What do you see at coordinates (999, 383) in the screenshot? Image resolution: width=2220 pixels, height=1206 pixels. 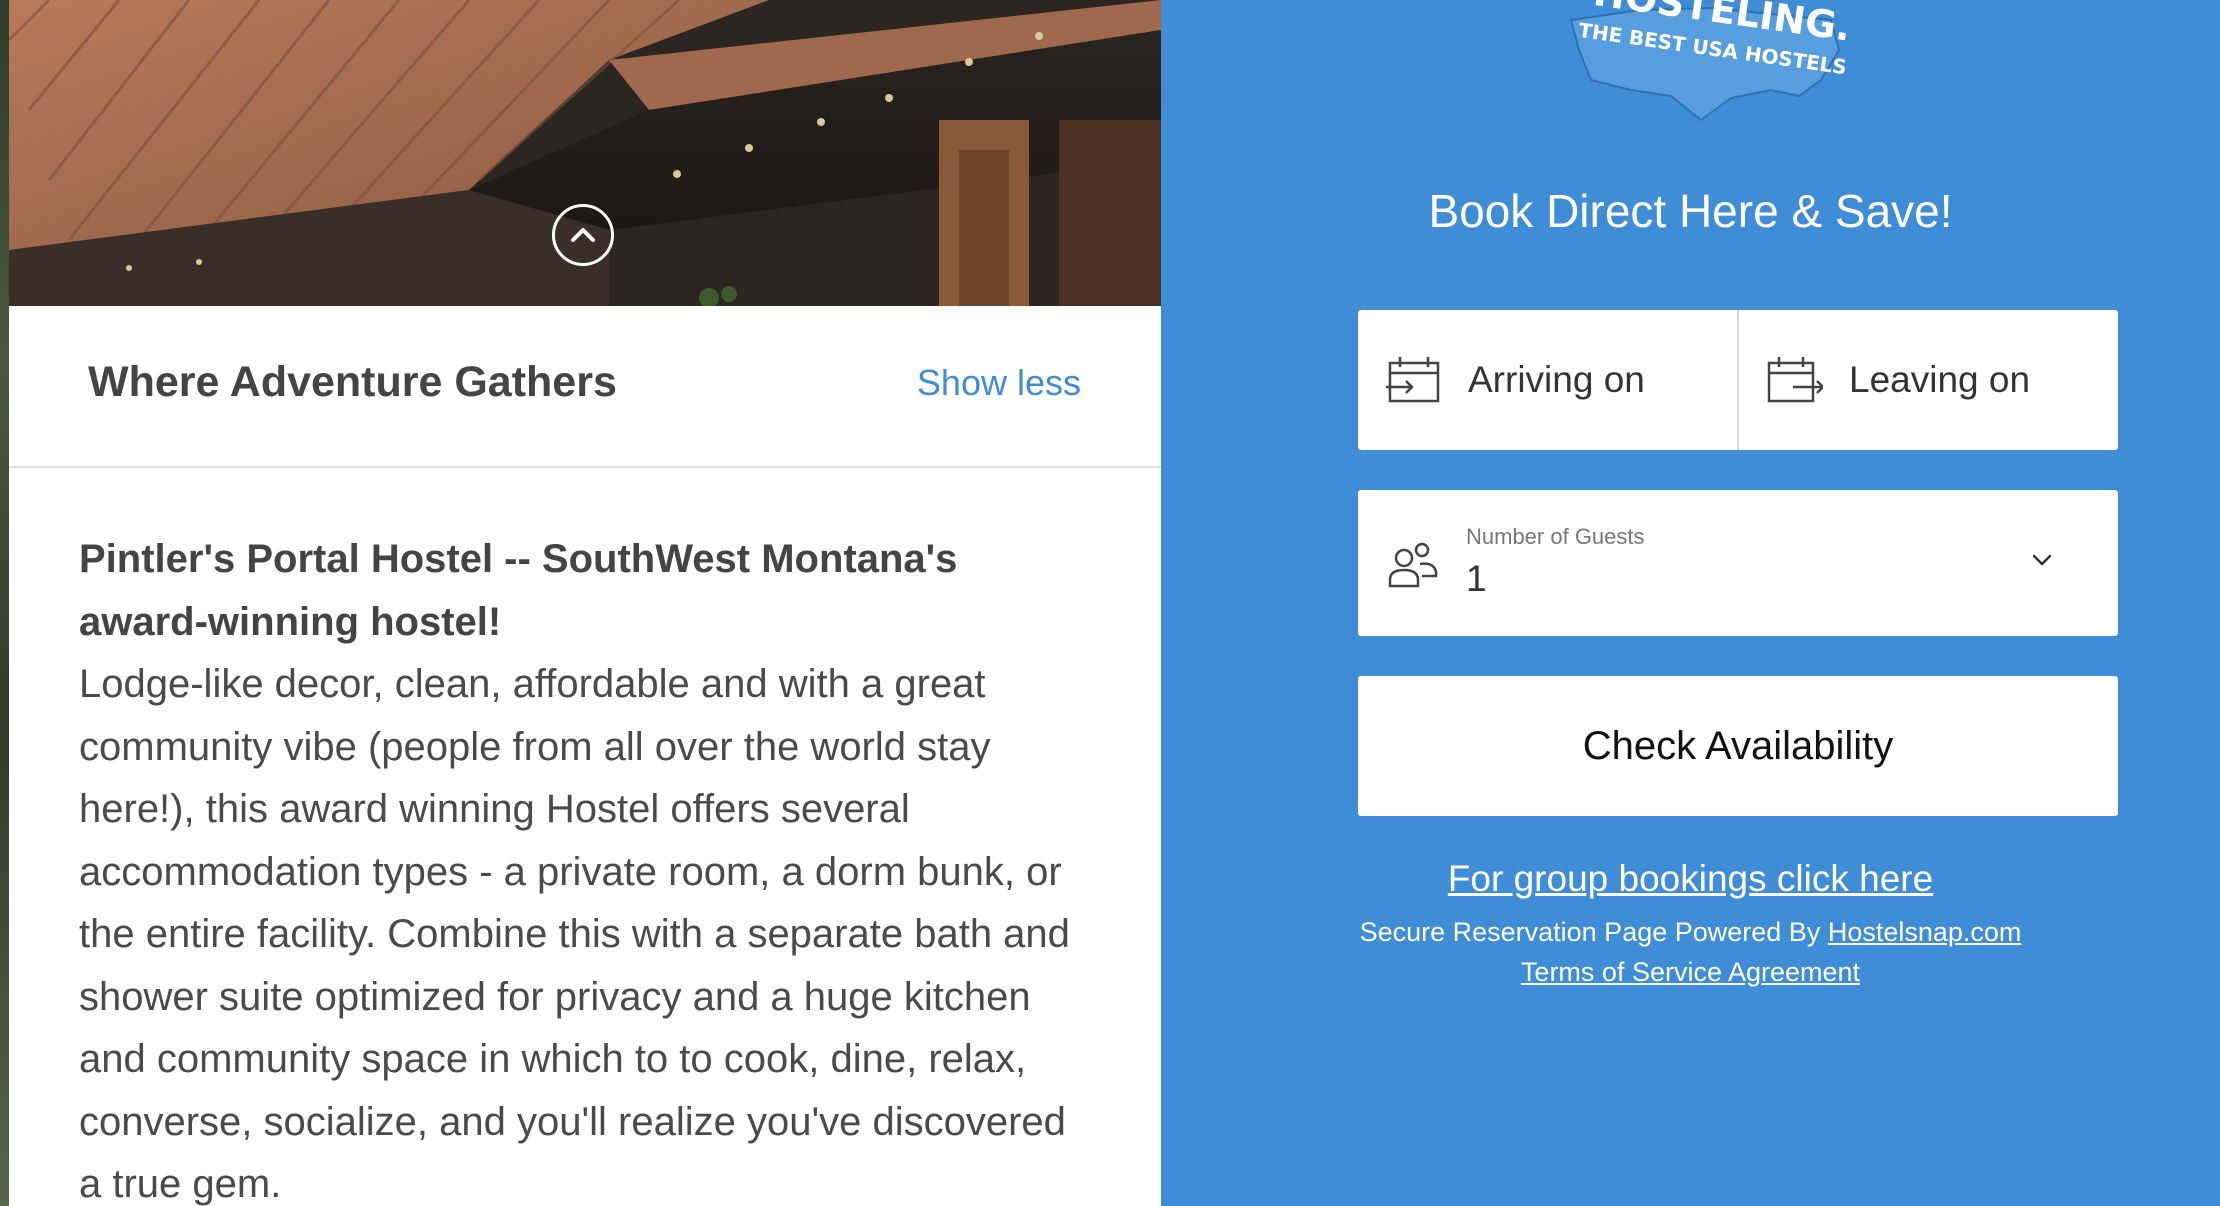 I see `show-less-link: Show less` at bounding box center [999, 383].